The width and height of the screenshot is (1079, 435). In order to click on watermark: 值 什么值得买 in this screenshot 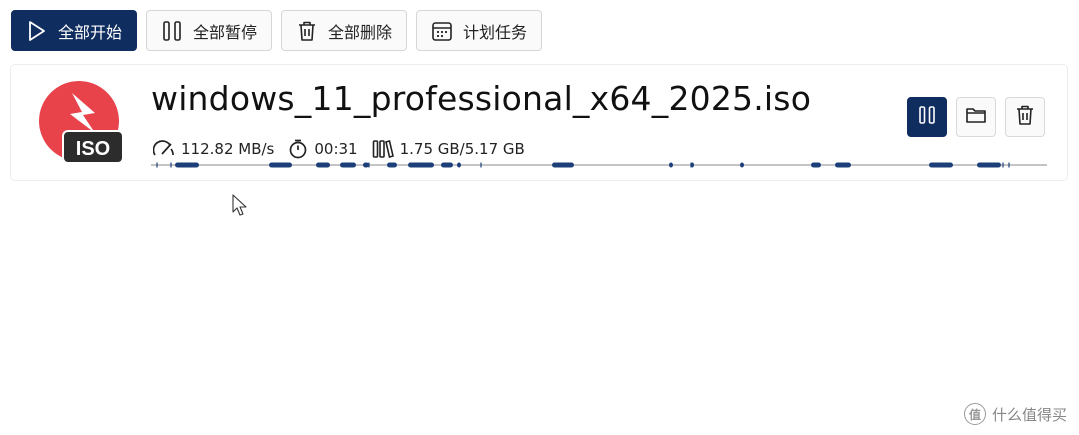, I will do `click(1015, 414)`.